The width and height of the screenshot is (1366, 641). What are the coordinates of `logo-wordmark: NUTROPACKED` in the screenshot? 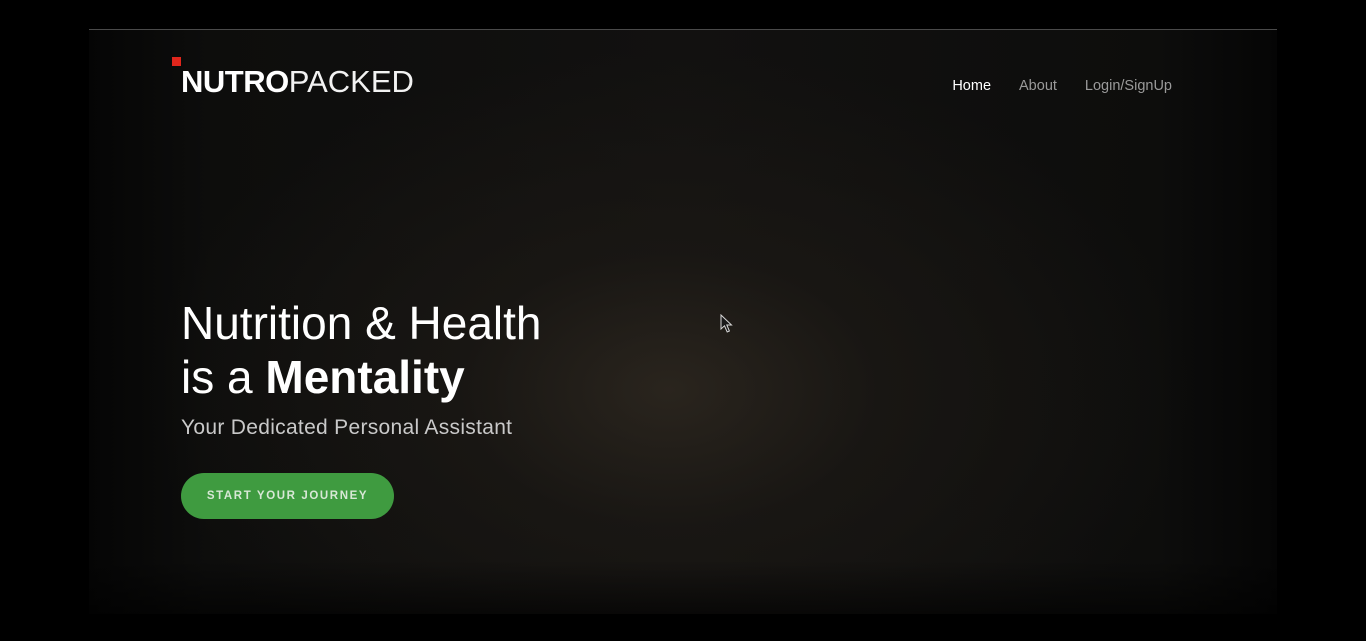 It's located at (297, 82).